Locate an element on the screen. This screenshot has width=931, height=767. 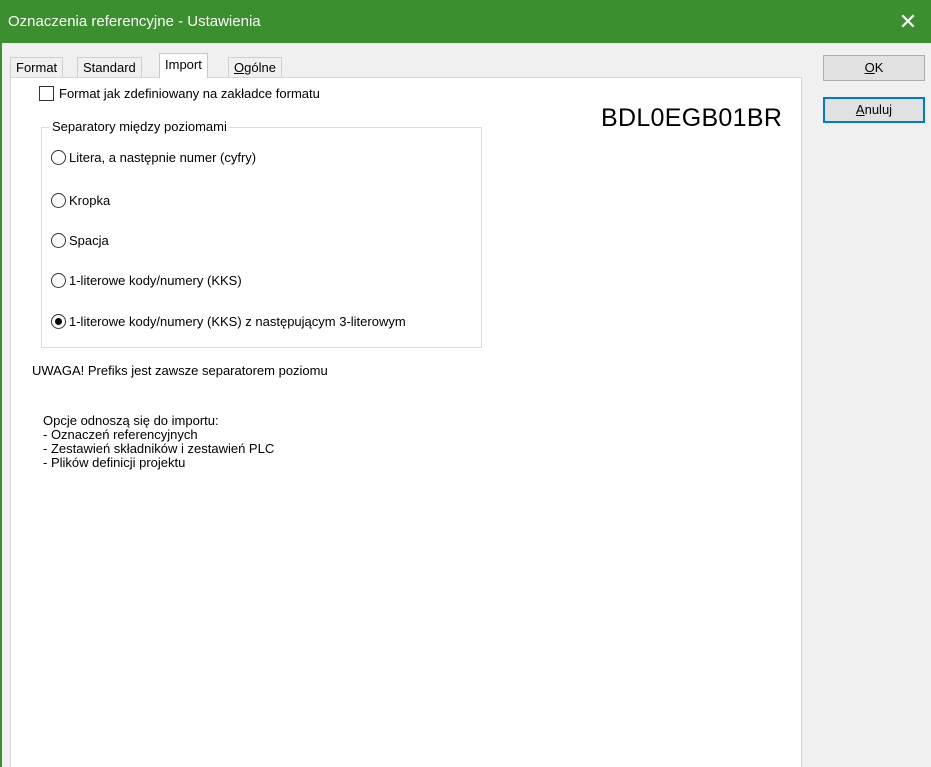
options-item: - Zestawień składników i zestawień PLC is located at coordinates (159, 448).